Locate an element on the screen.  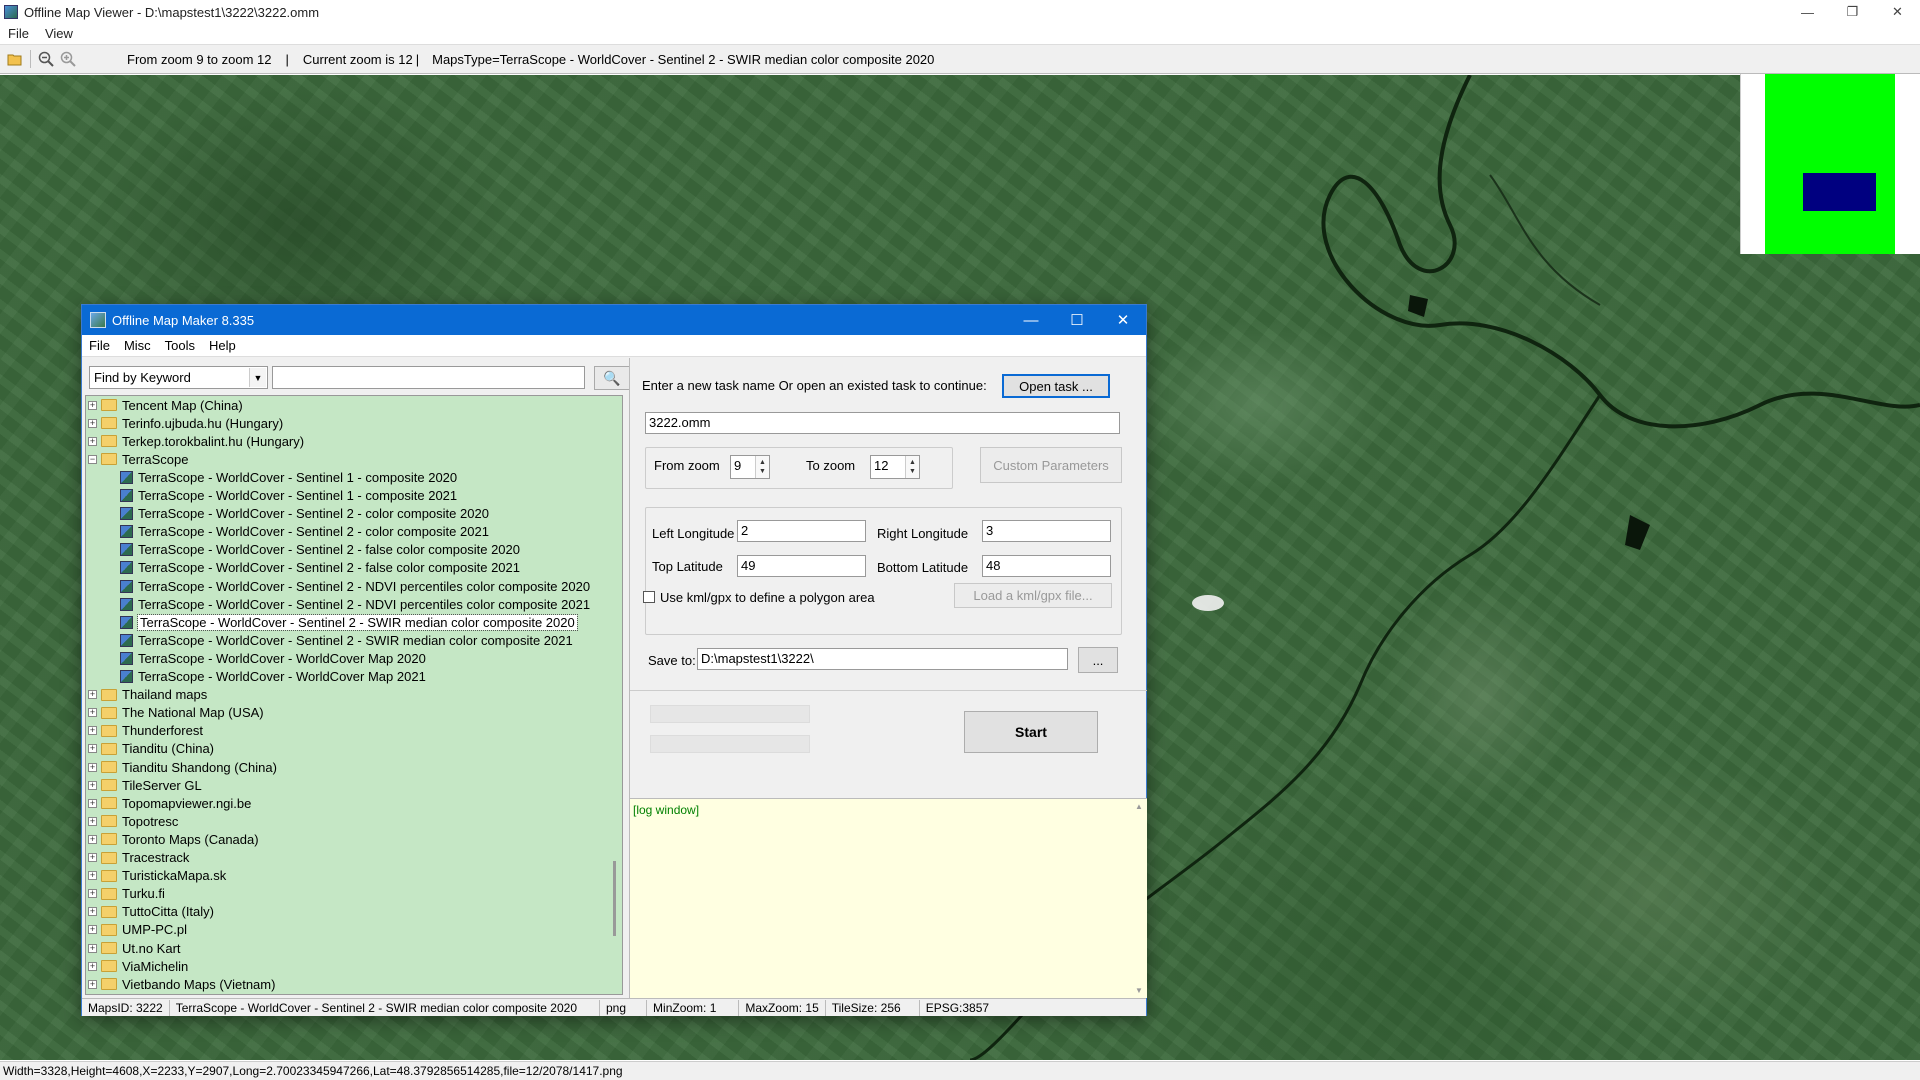
maximize-button: ❐ is located at coordinates (1852, 12).